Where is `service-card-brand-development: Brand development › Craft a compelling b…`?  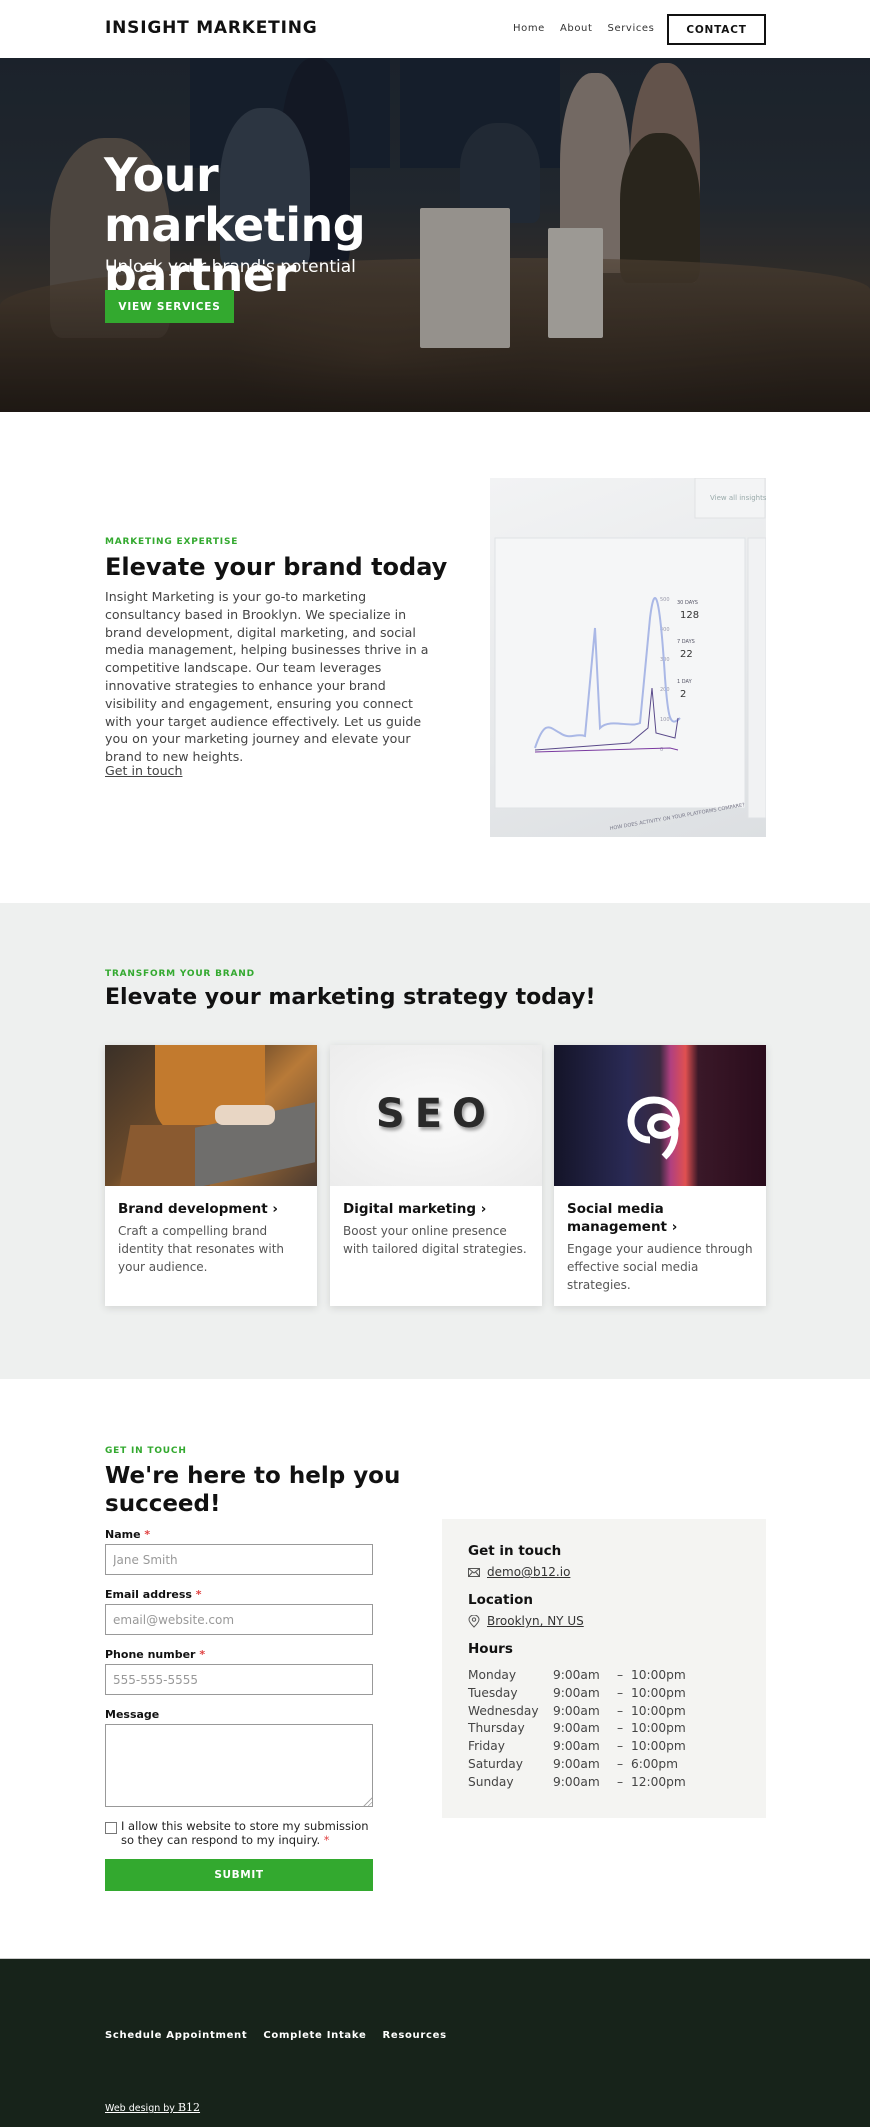 service-card-brand-development: Brand development › Craft a compelling b… is located at coordinates (211, 1175).